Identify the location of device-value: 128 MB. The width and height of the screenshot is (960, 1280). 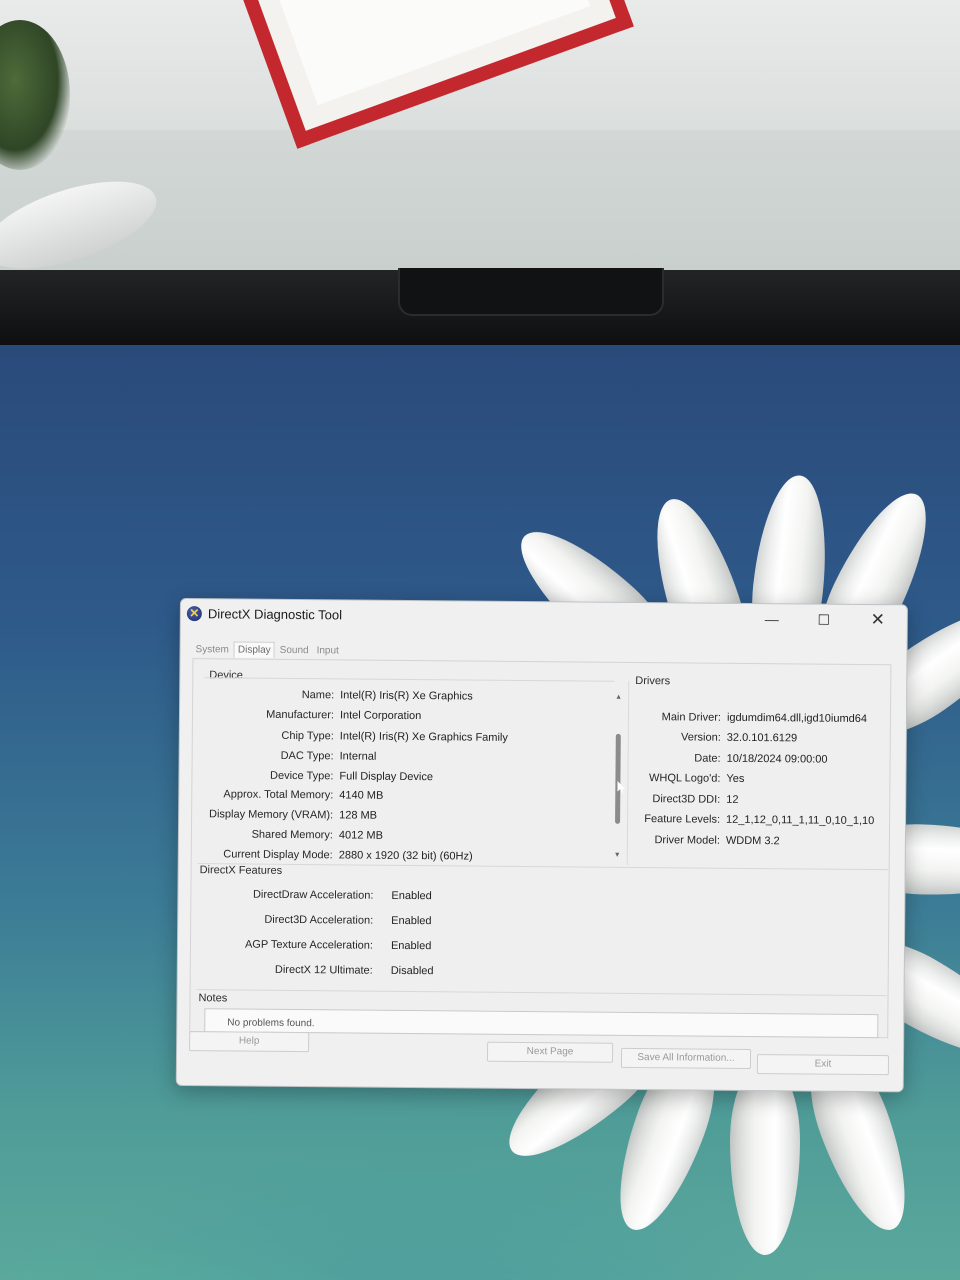
(358, 815).